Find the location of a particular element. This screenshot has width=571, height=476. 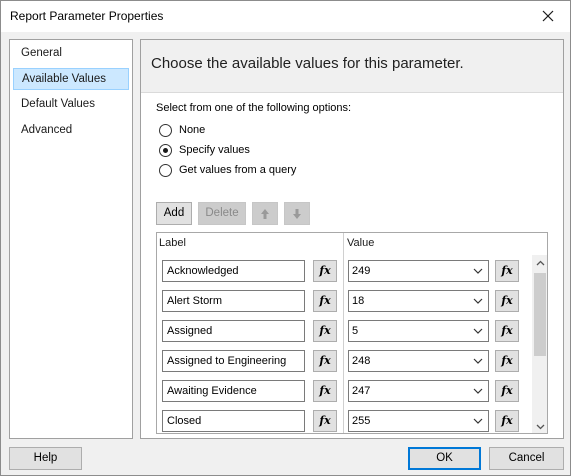

scroll-down-button is located at coordinates (539, 426).